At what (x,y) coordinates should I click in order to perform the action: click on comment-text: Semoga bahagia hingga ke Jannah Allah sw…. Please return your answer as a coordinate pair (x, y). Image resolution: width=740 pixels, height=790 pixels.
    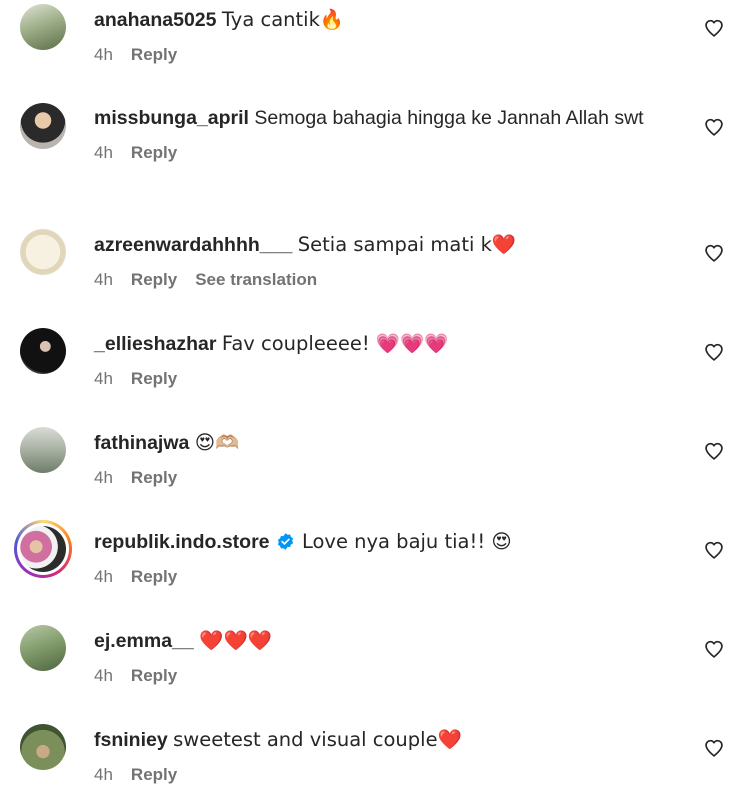
    Looking at the image, I should click on (449, 118).